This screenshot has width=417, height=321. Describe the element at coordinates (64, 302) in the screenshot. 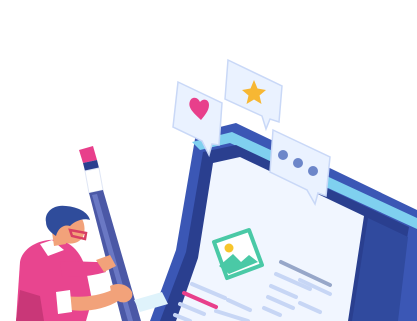

I see `shirt-cuff` at that location.